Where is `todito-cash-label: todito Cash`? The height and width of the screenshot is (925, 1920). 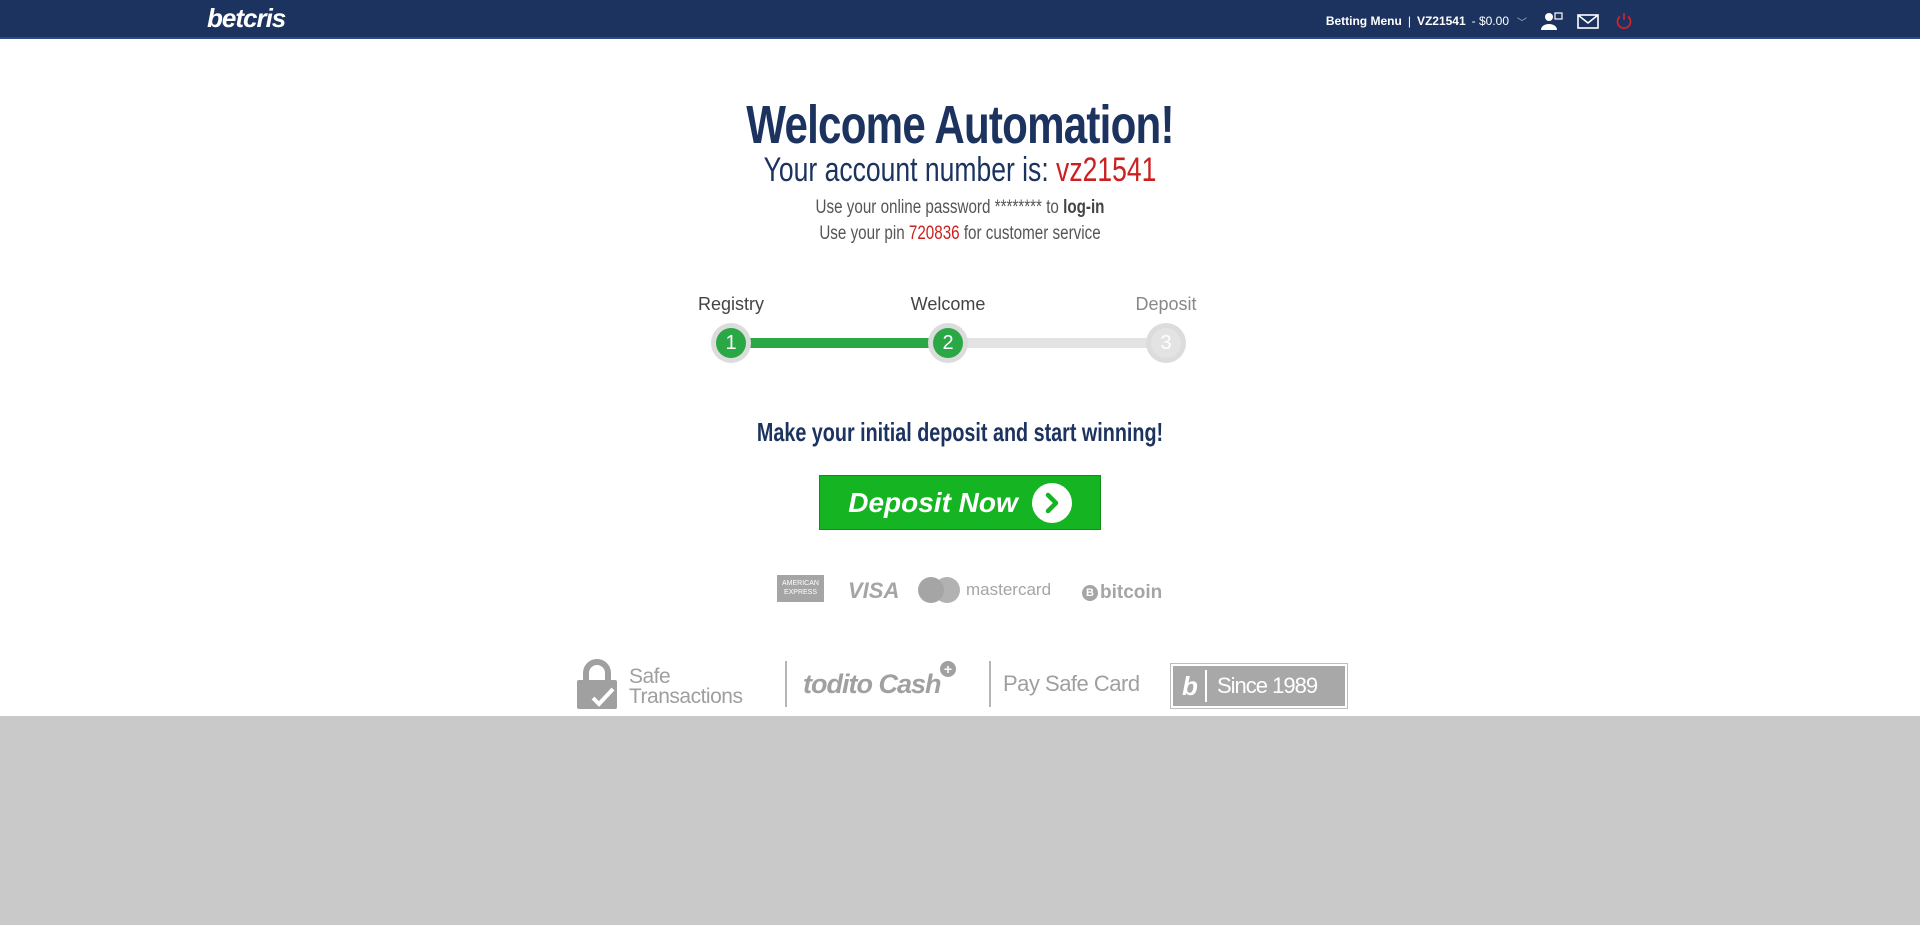 todito-cash-label: todito Cash is located at coordinates (872, 684).